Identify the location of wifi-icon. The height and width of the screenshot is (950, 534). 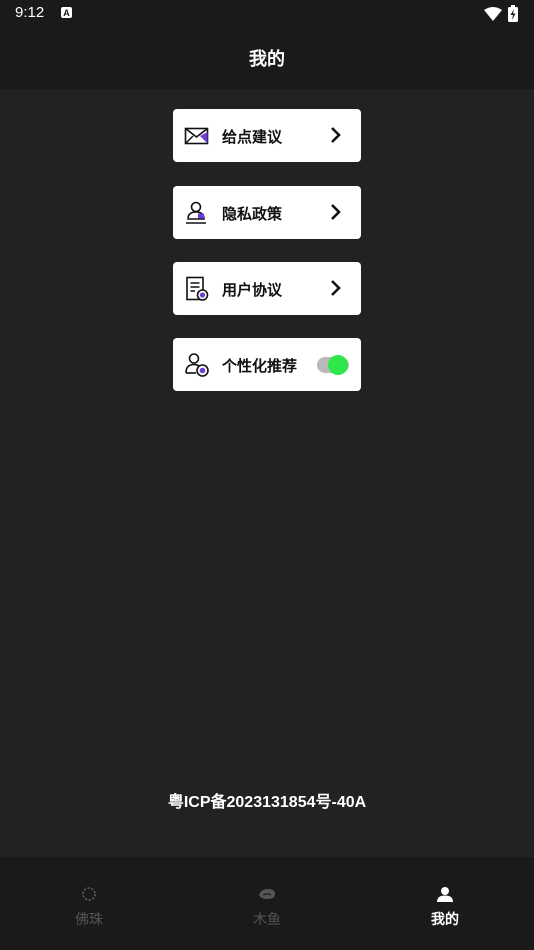
(493, 15).